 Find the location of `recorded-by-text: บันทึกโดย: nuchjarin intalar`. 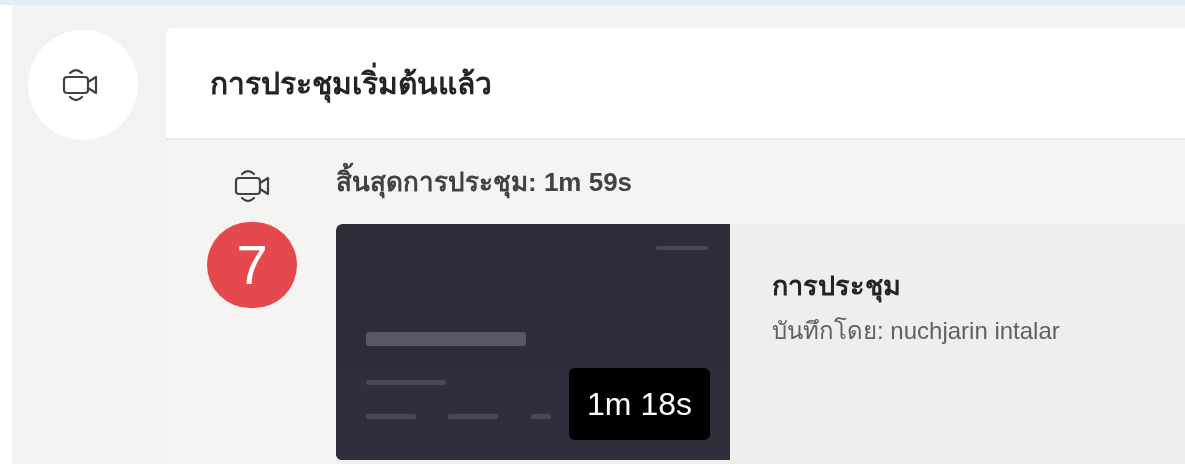

recorded-by-text: บันทึกโดย: nuchjarin intalar is located at coordinates (916, 330).